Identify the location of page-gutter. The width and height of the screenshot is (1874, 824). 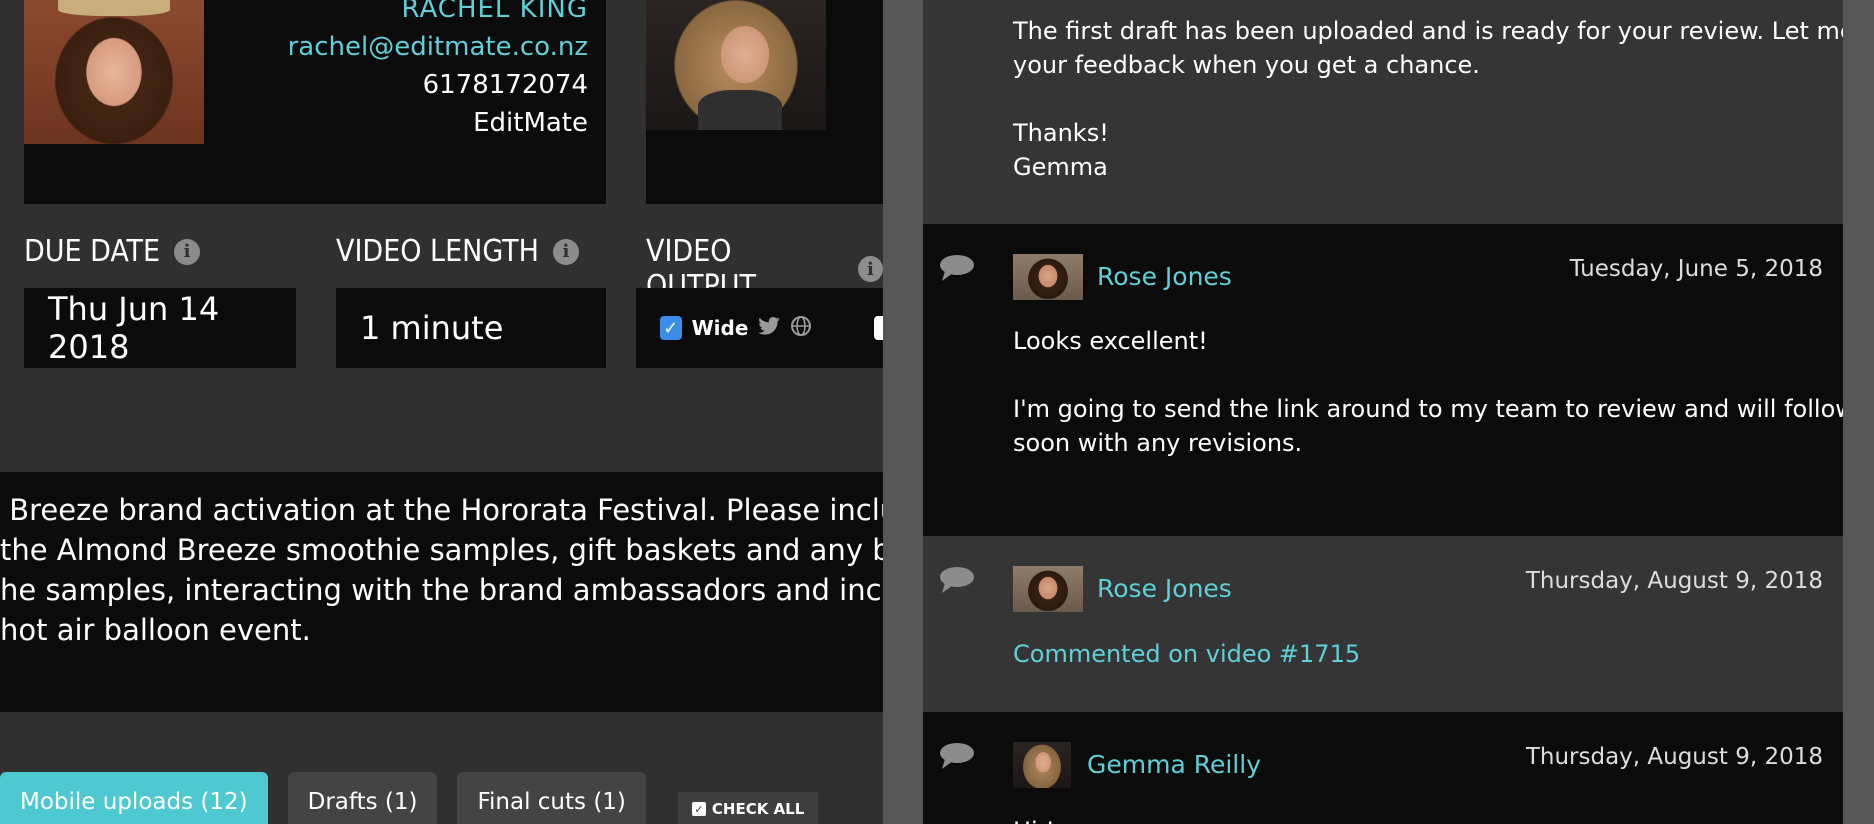
(1858, 412).